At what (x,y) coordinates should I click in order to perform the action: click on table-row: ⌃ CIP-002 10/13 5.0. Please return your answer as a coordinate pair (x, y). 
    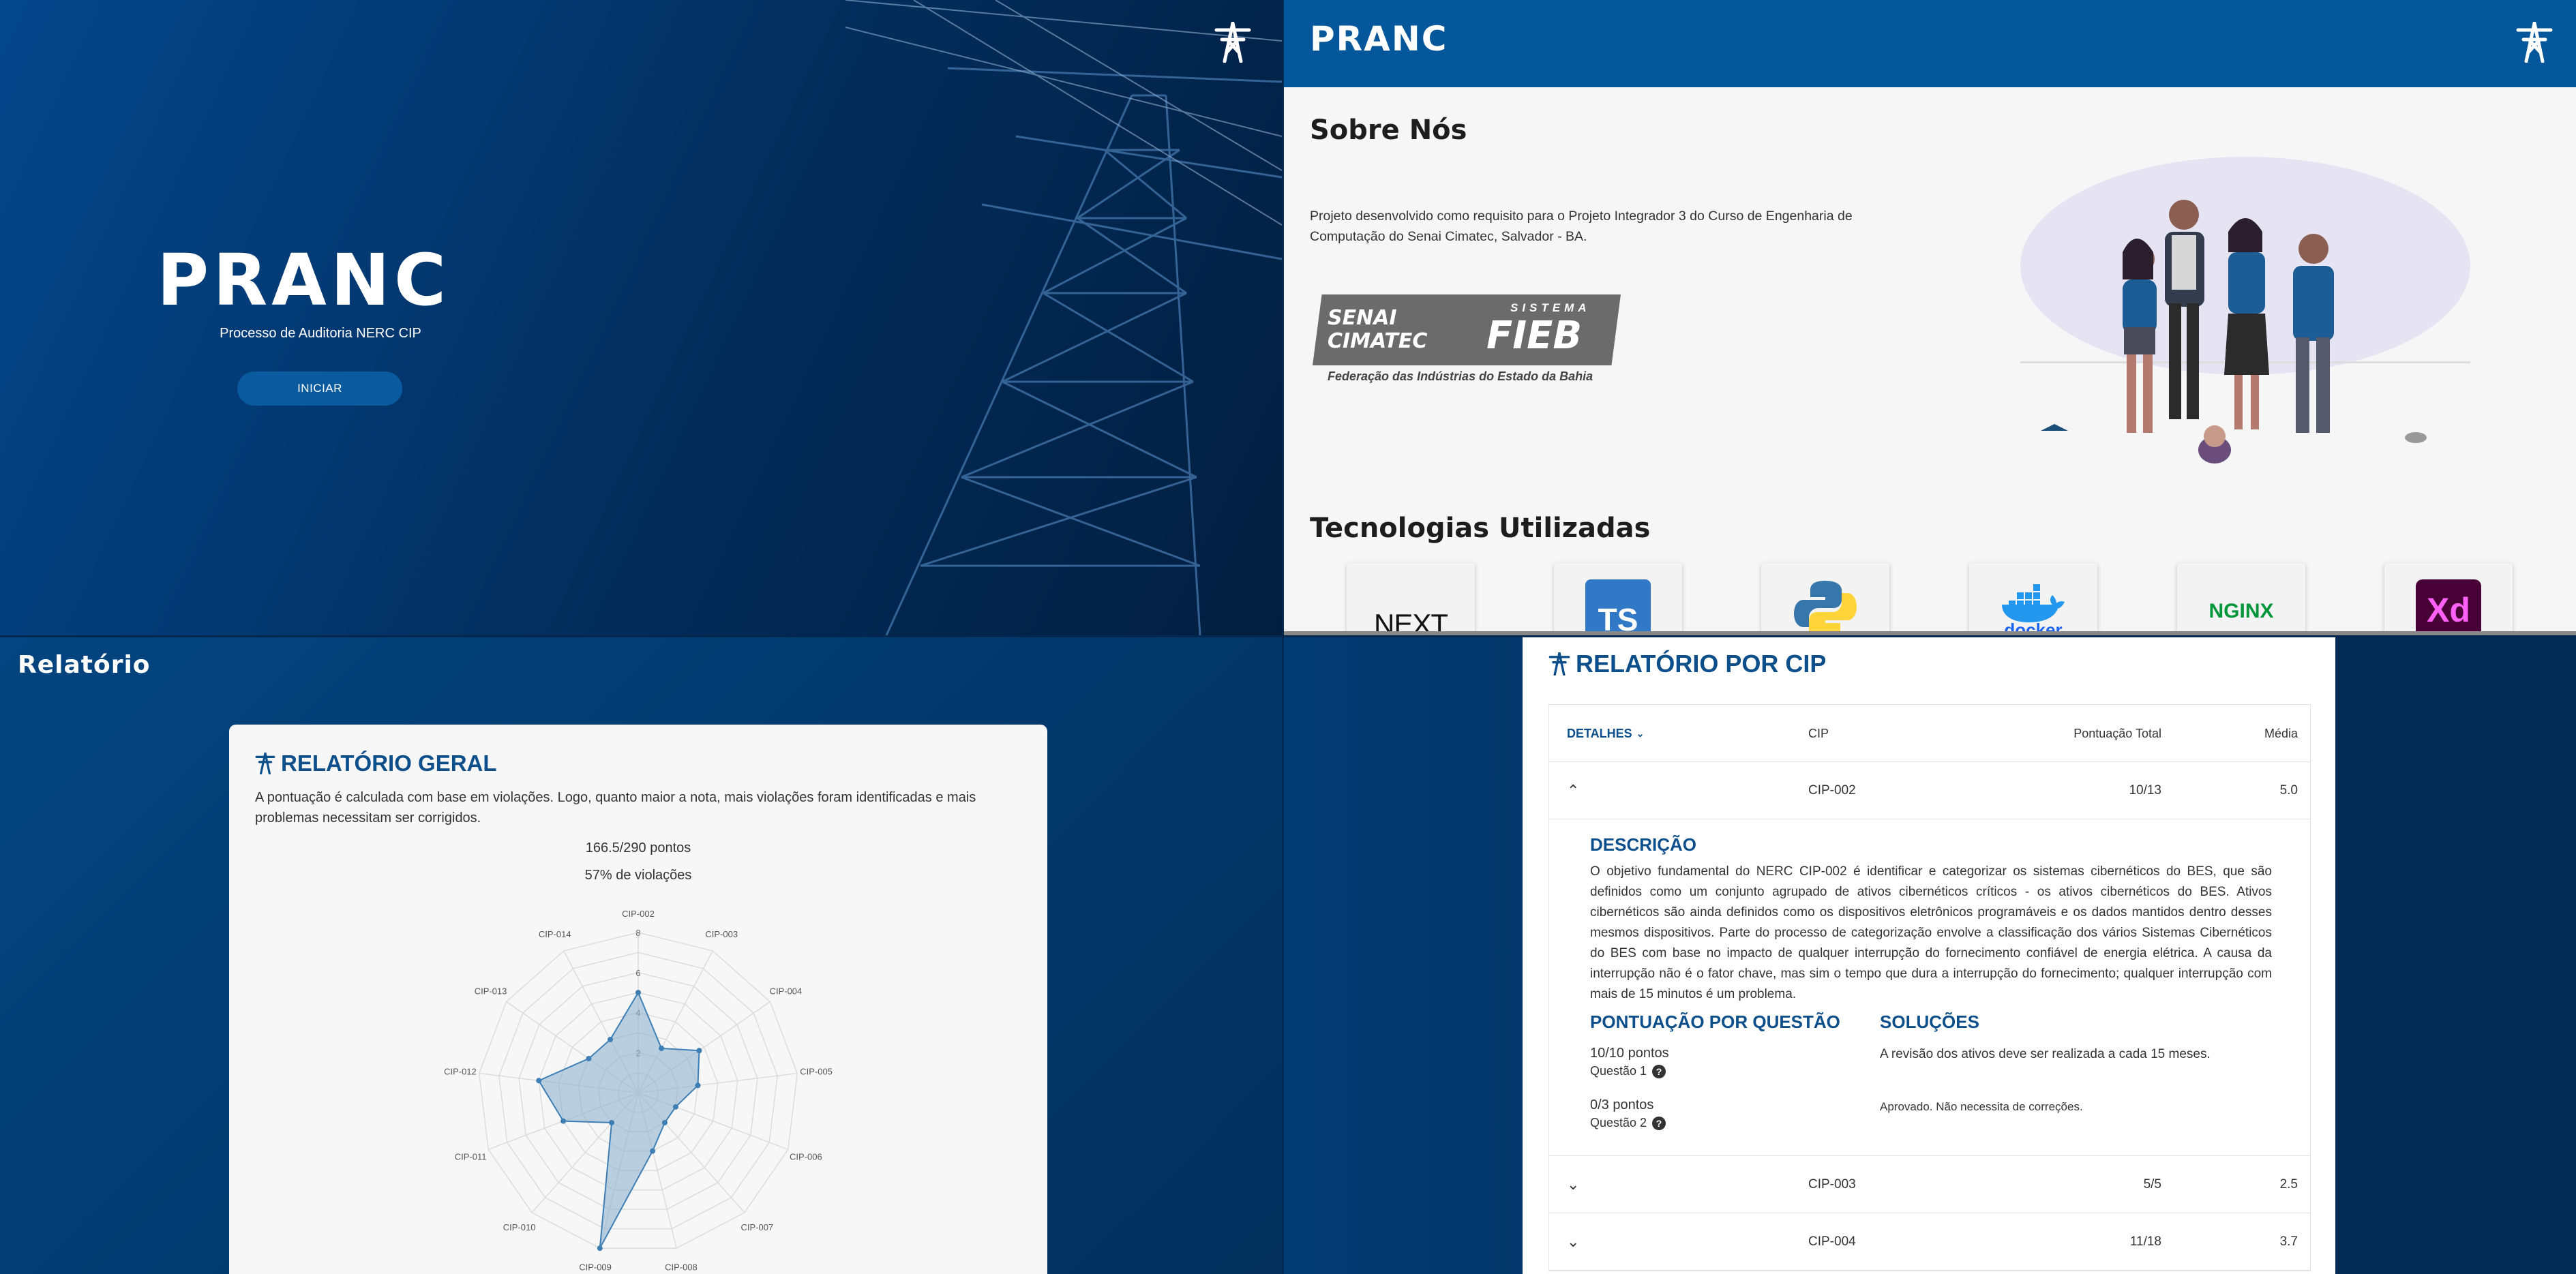
    Looking at the image, I should click on (1929, 790).